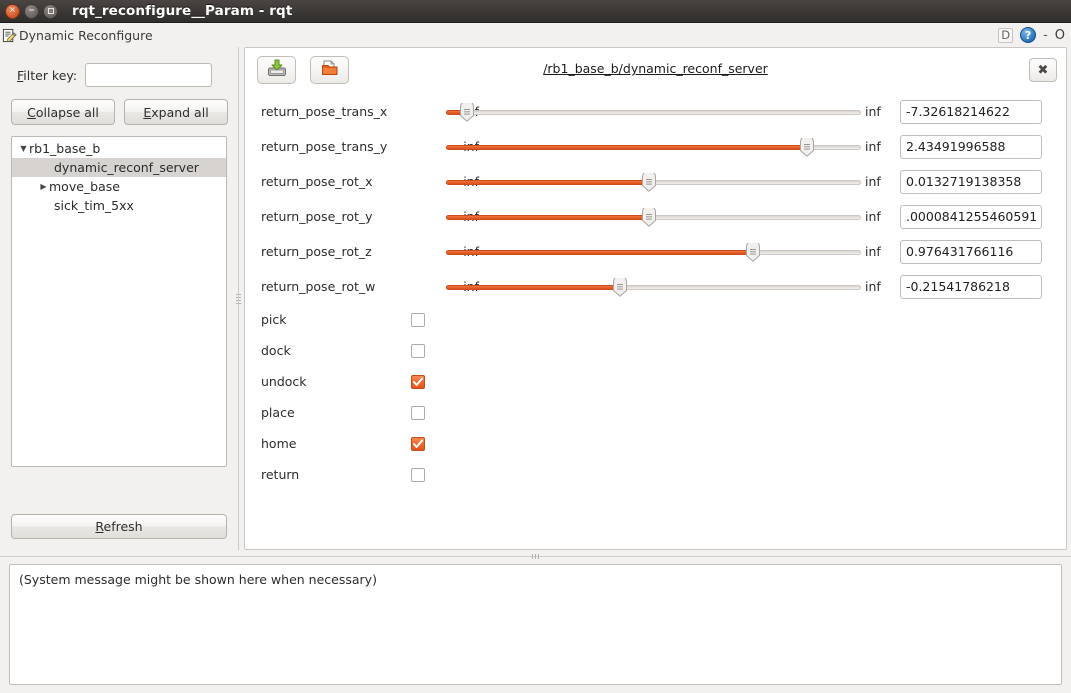 The image size is (1071, 693). Describe the element at coordinates (94, 205) in the screenshot. I see `tree-item-label: sick_tim_5xx` at that location.